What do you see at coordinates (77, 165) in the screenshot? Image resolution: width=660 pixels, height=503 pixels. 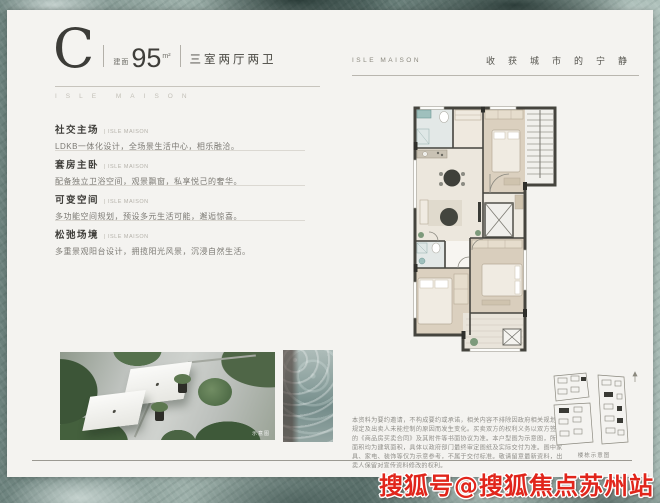 I see `feature-title: 套房主卧` at bounding box center [77, 165].